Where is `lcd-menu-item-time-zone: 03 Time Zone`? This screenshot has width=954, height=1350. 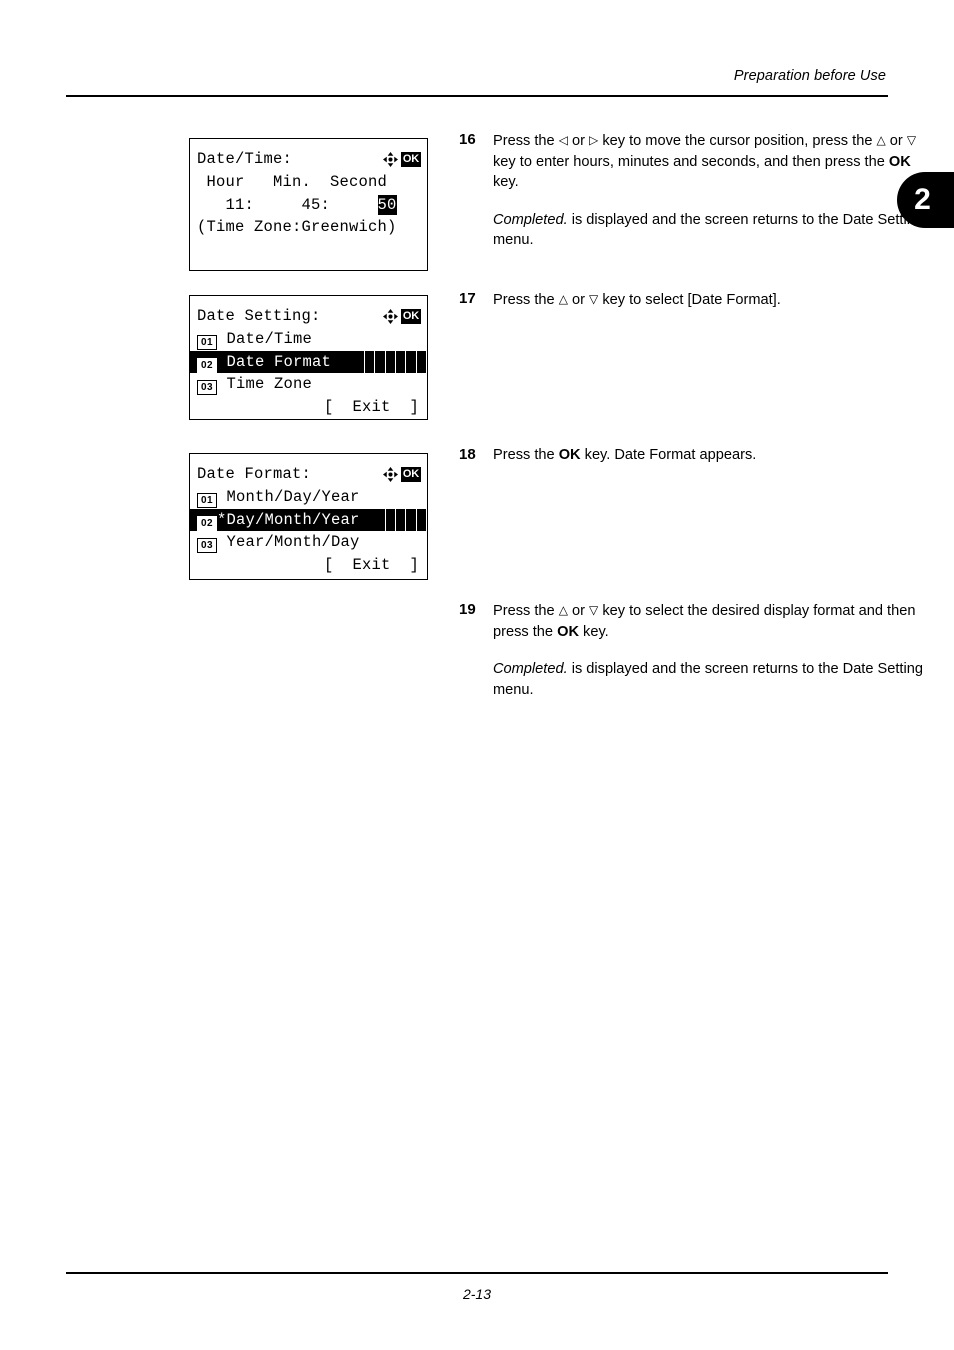 lcd-menu-item-time-zone: 03 Time Zone is located at coordinates (308, 384).